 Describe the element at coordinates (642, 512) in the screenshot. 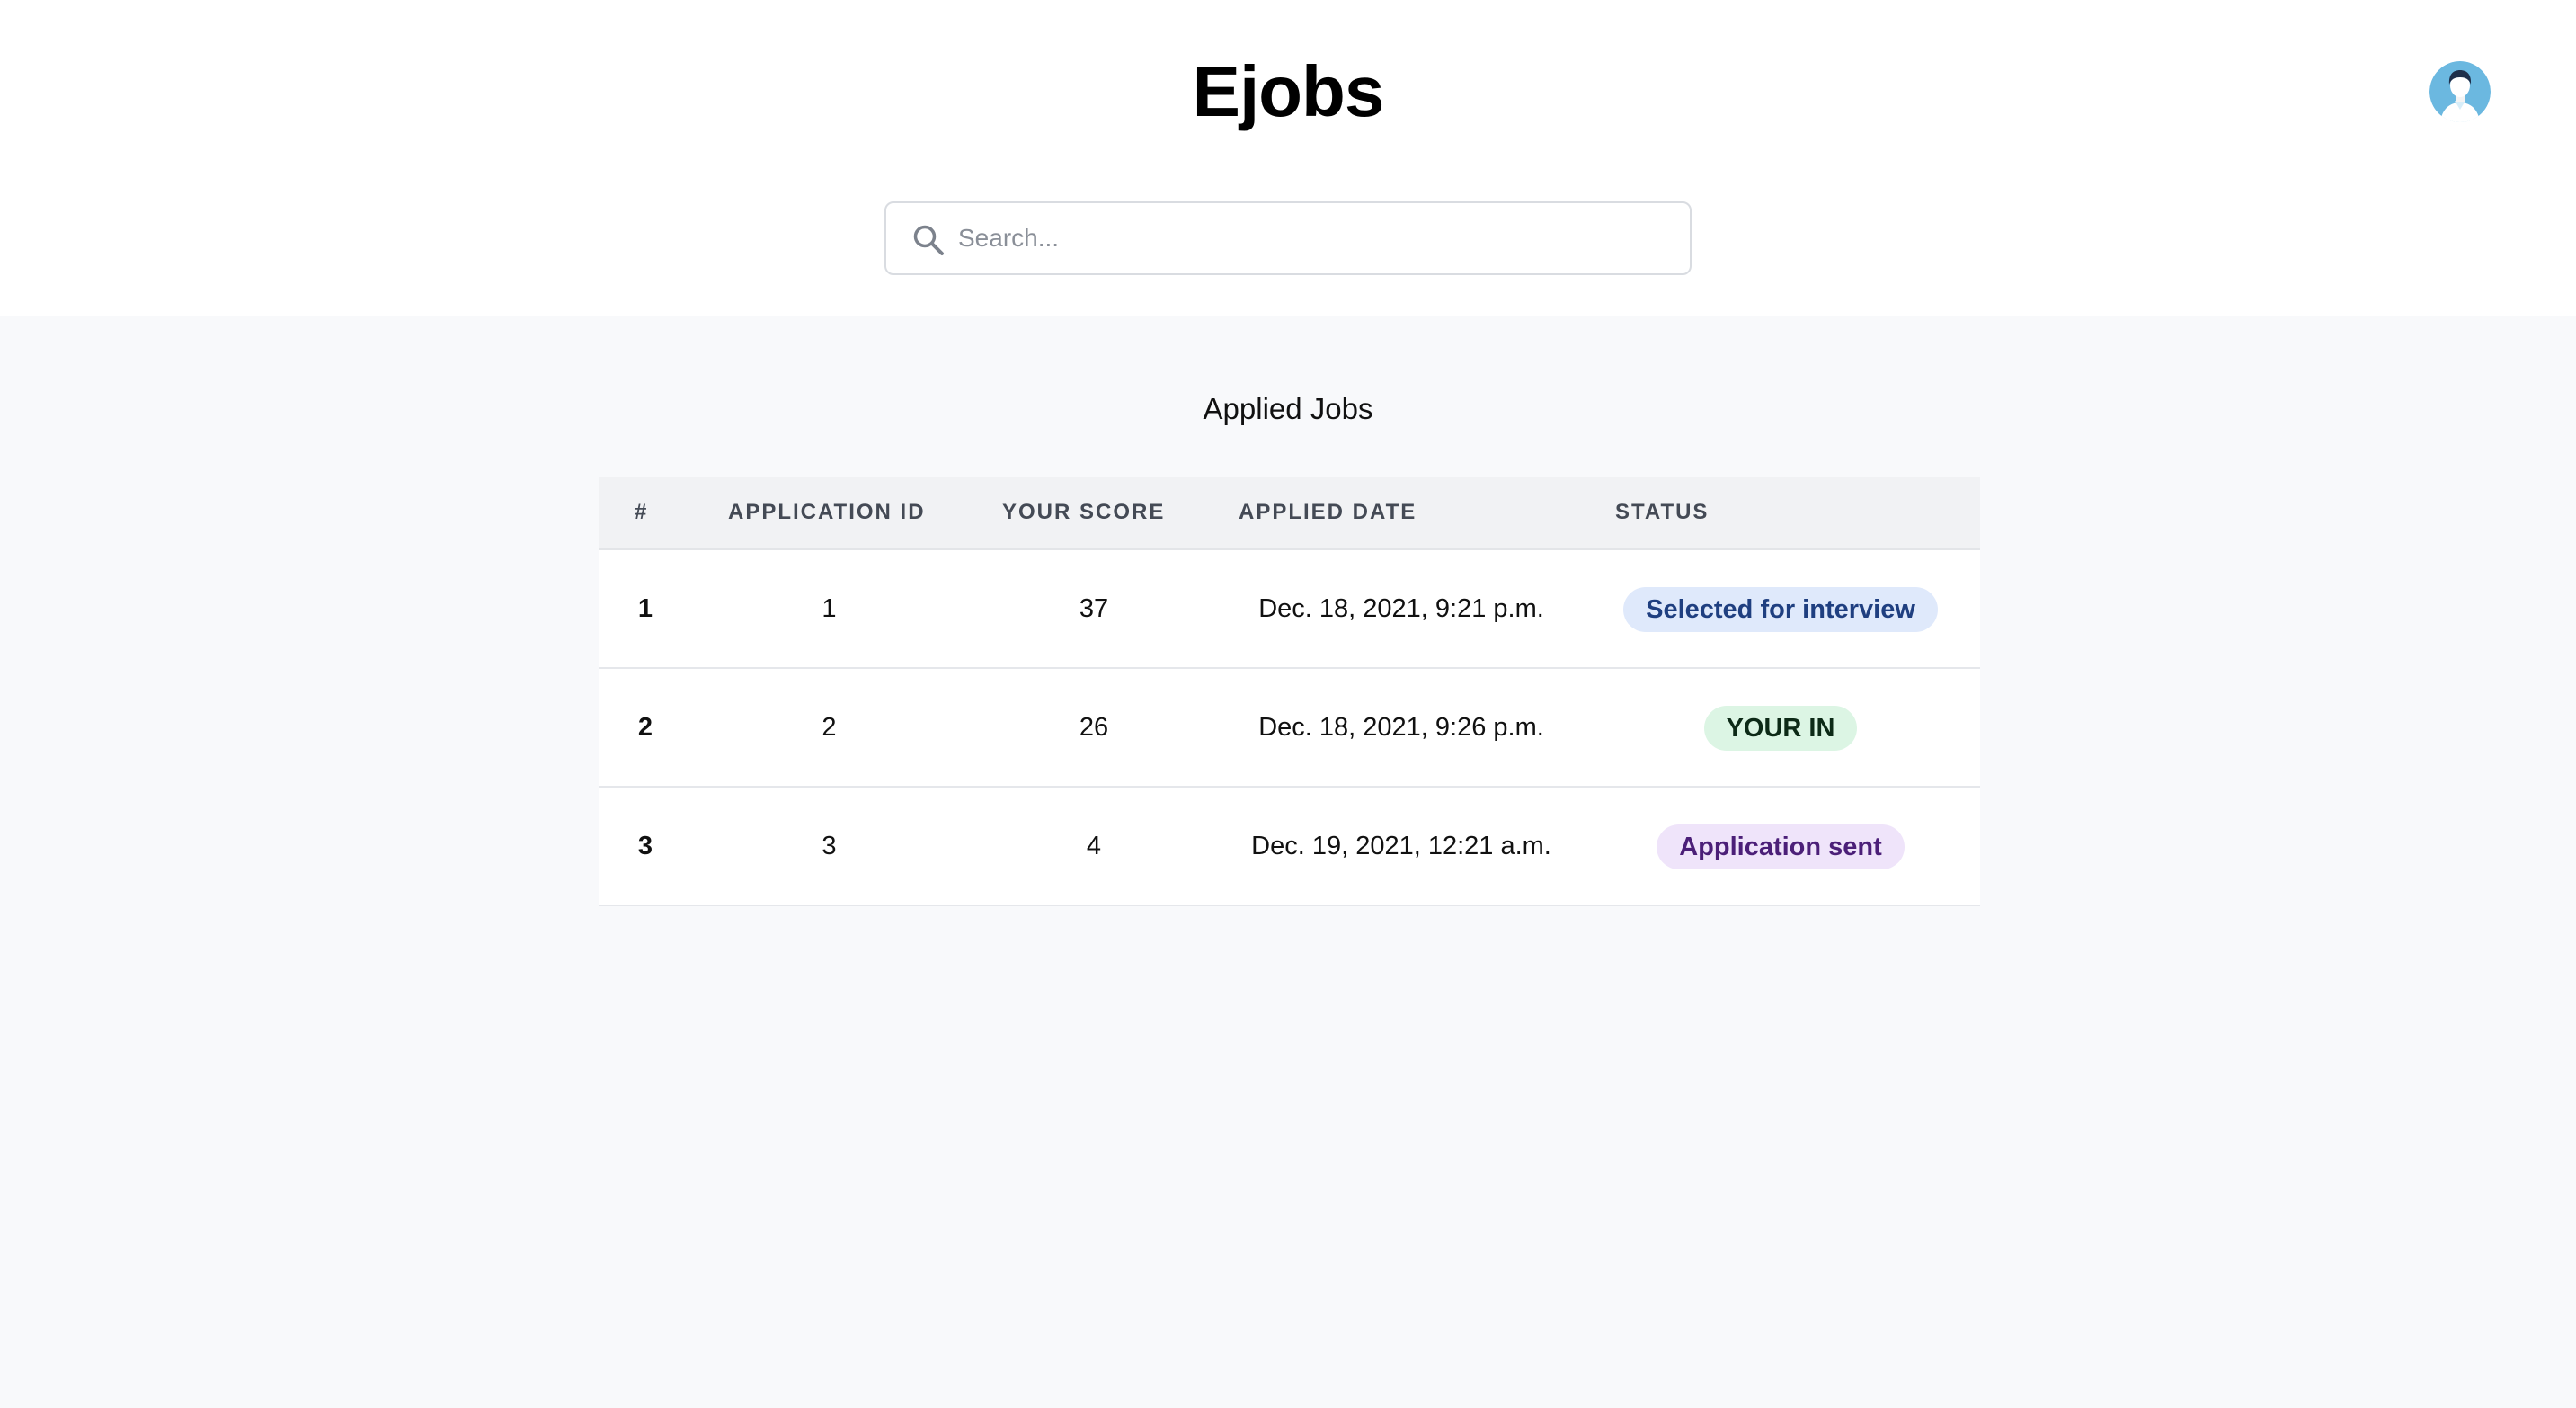

I see `header-number: #` at that location.